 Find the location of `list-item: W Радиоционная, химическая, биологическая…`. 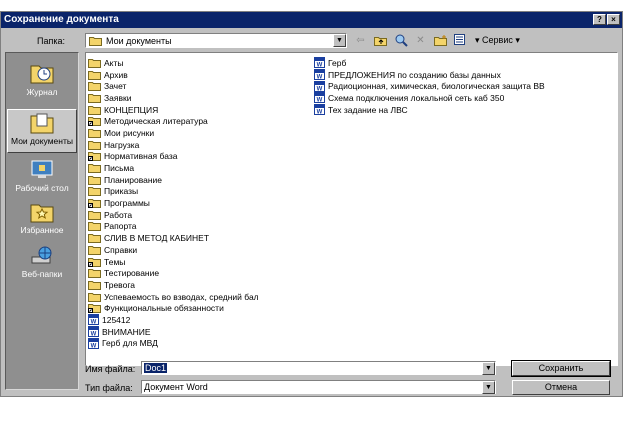

list-item: W Радиоционная, химическая, биологическая… is located at coordinates (429, 86).